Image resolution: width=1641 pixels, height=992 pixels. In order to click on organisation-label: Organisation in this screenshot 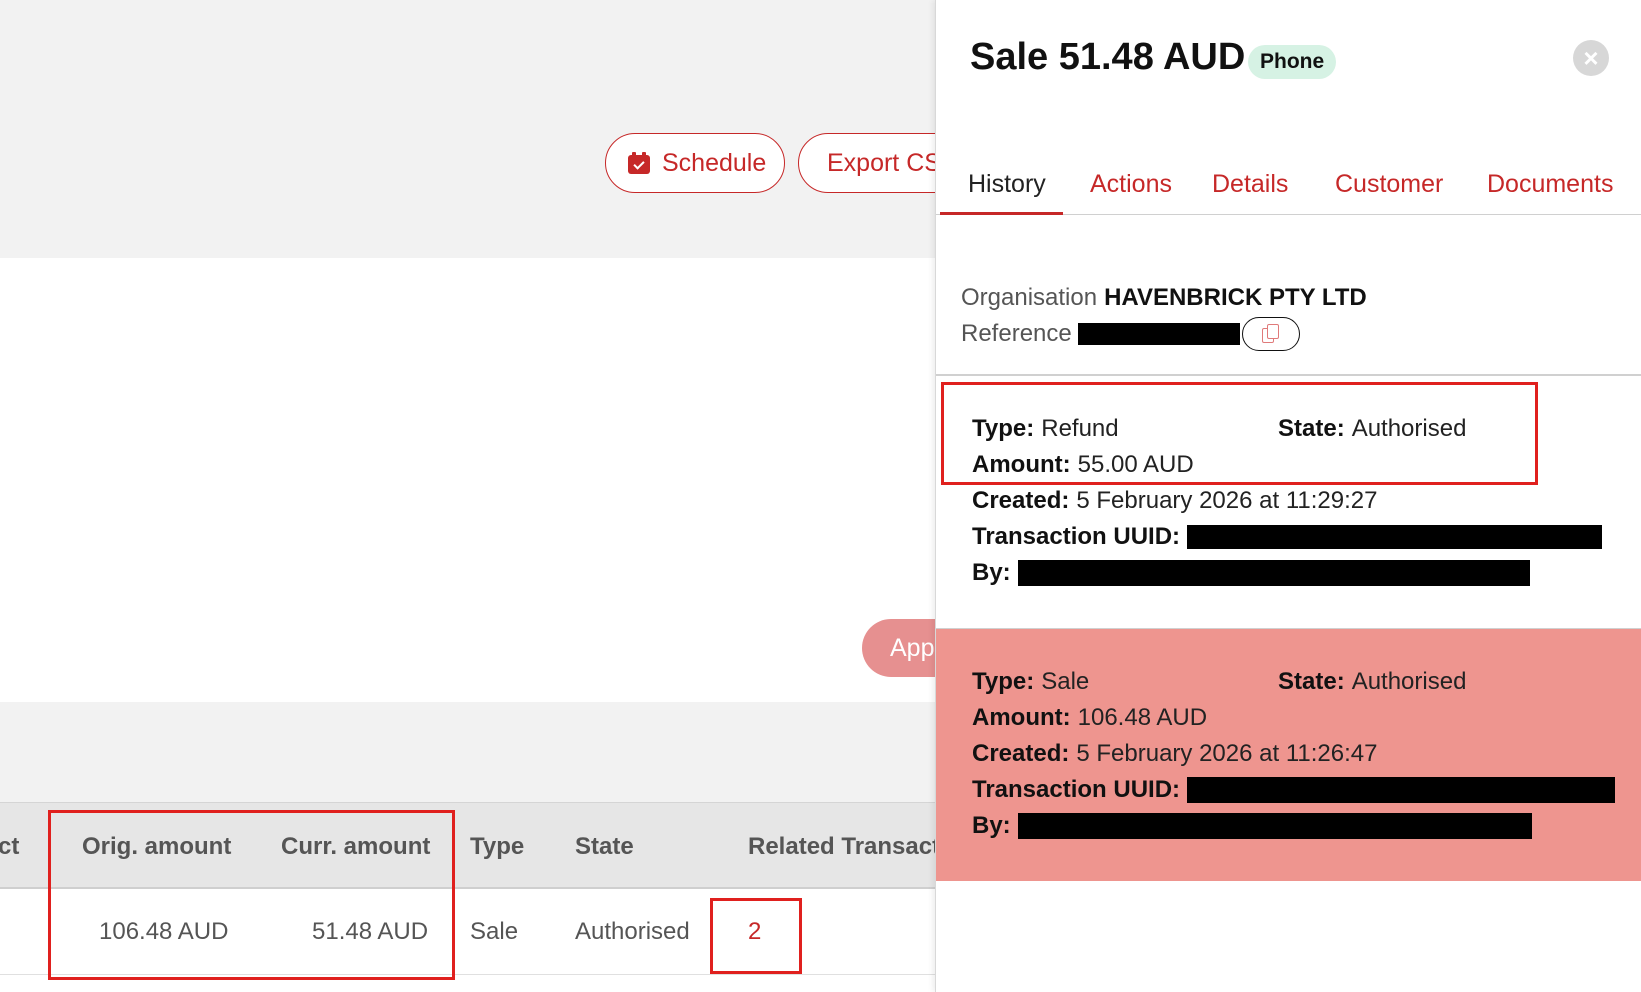, I will do `click(1029, 297)`.